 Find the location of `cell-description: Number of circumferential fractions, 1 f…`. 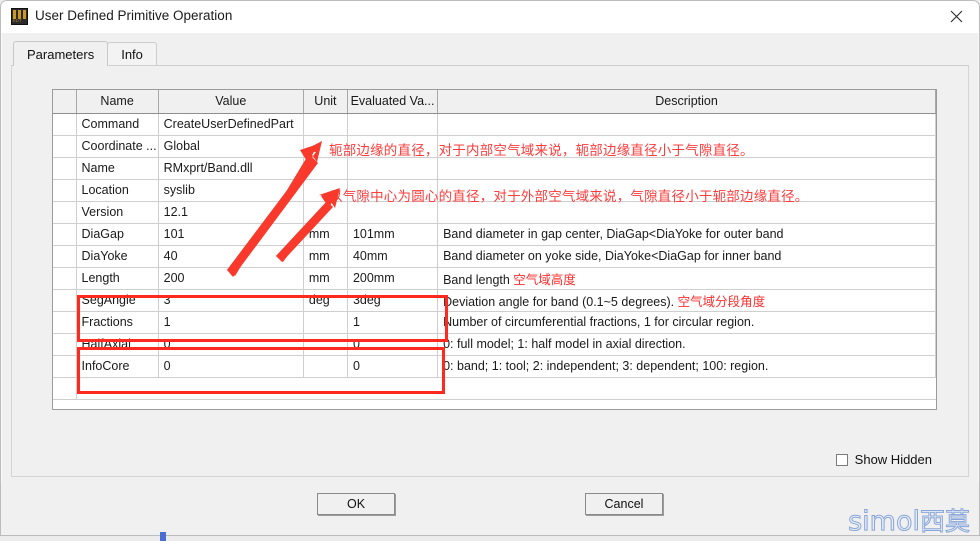

cell-description: Number of circumferential fractions, 1 f… is located at coordinates (686, 322).